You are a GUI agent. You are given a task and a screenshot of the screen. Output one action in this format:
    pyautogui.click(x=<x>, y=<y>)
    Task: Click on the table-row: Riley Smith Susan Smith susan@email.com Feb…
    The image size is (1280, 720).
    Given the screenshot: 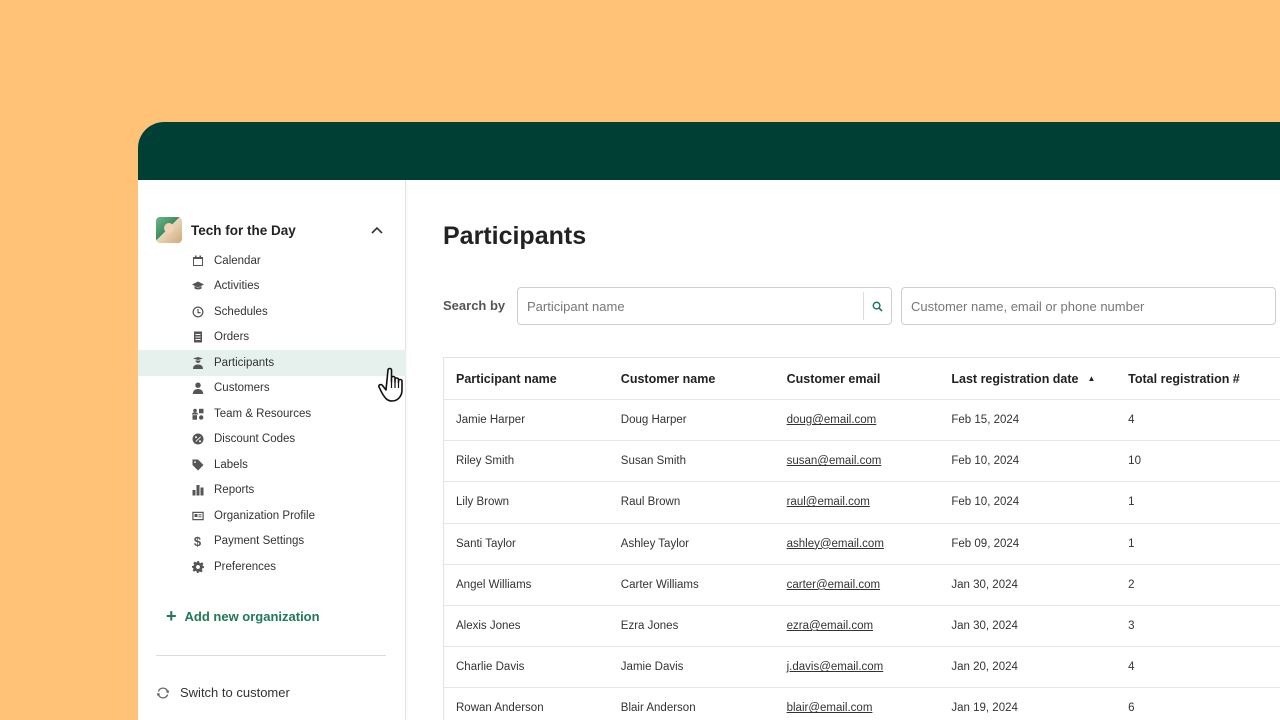 What is the action you would take?
    pyautogui.click(x=862, y=462)
    